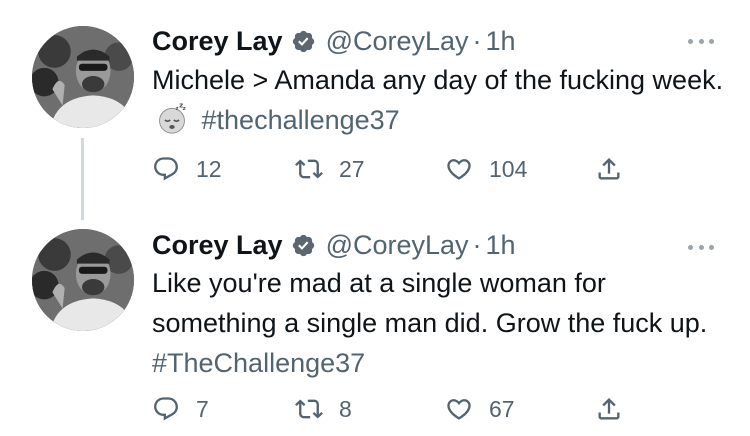  Describe the element at coordinates (402, 409) in the screenshot. I see `tweet-actions: 7 8 67` at that location.